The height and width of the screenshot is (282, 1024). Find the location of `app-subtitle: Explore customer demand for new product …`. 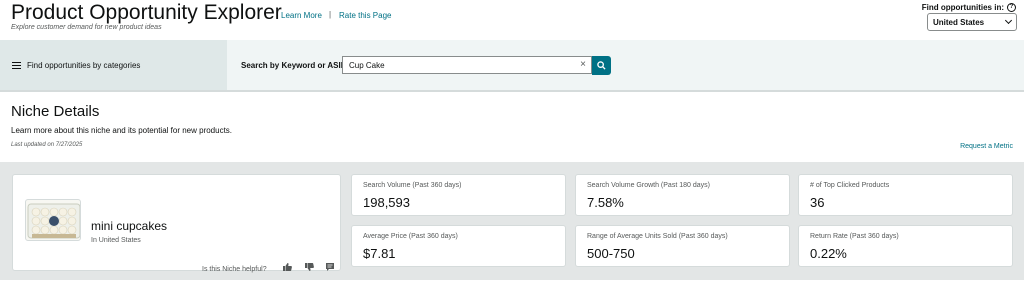

app-subtitle: Explore customer demand for new product … is located at coordinates (86, 27).